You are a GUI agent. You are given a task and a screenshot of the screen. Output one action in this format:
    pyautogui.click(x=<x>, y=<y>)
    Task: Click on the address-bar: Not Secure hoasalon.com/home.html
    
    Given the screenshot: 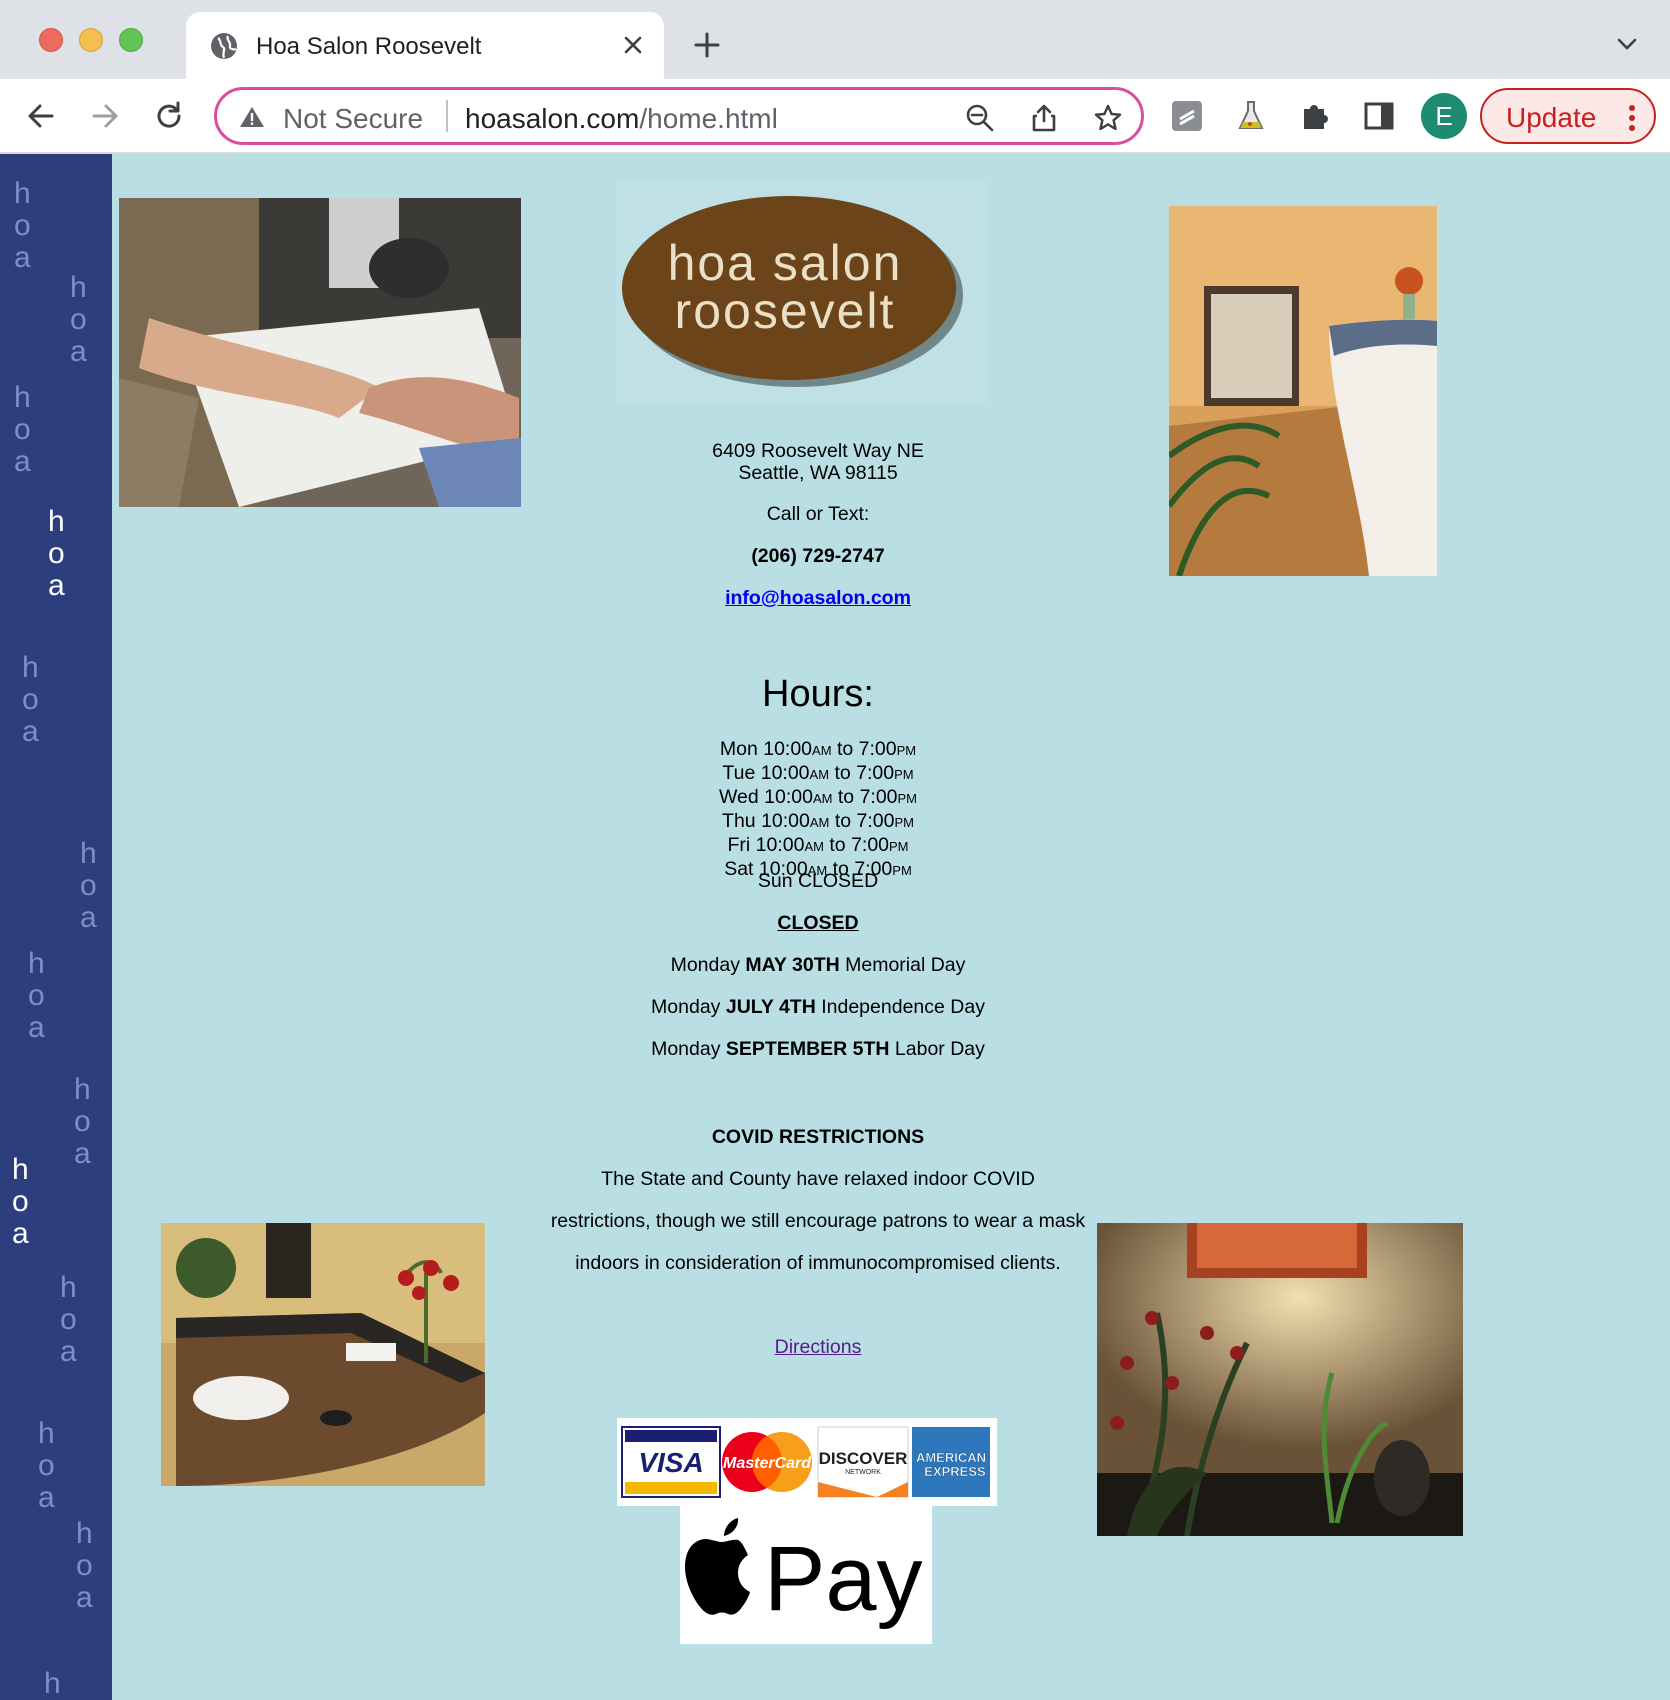 What is the action you would take?
    pyautogui.click(x=679, y=116)
    